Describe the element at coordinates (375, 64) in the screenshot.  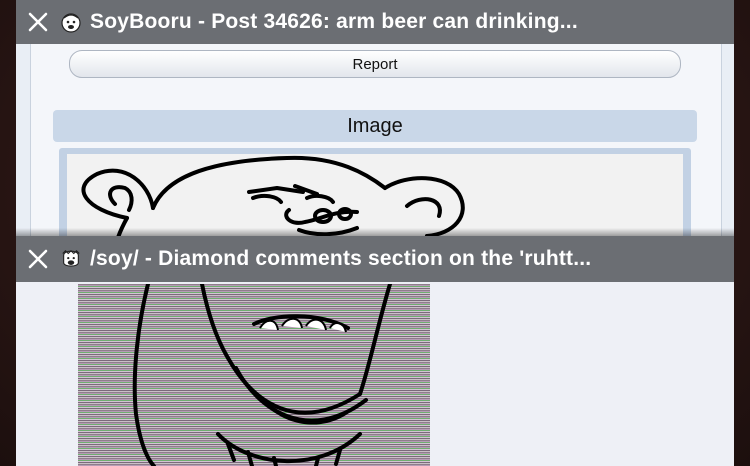
I see `report-button: Report` at that location.